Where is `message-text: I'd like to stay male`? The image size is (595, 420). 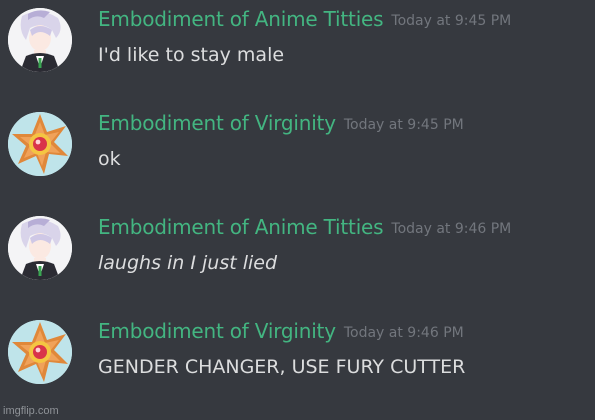 message-text: I'd like to stay male is located at coordinates (191, 55).